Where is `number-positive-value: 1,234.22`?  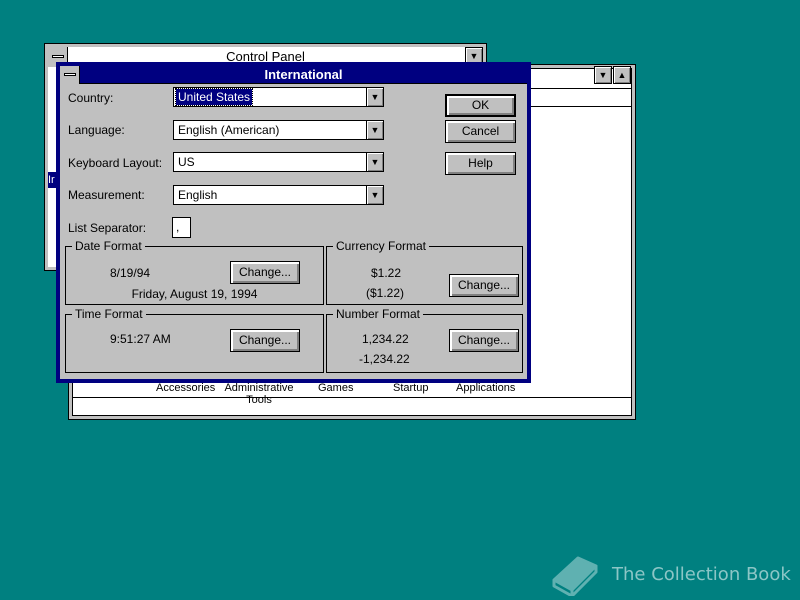
number-positive-value: 1,234.22 is located at coordinates (385, 339).